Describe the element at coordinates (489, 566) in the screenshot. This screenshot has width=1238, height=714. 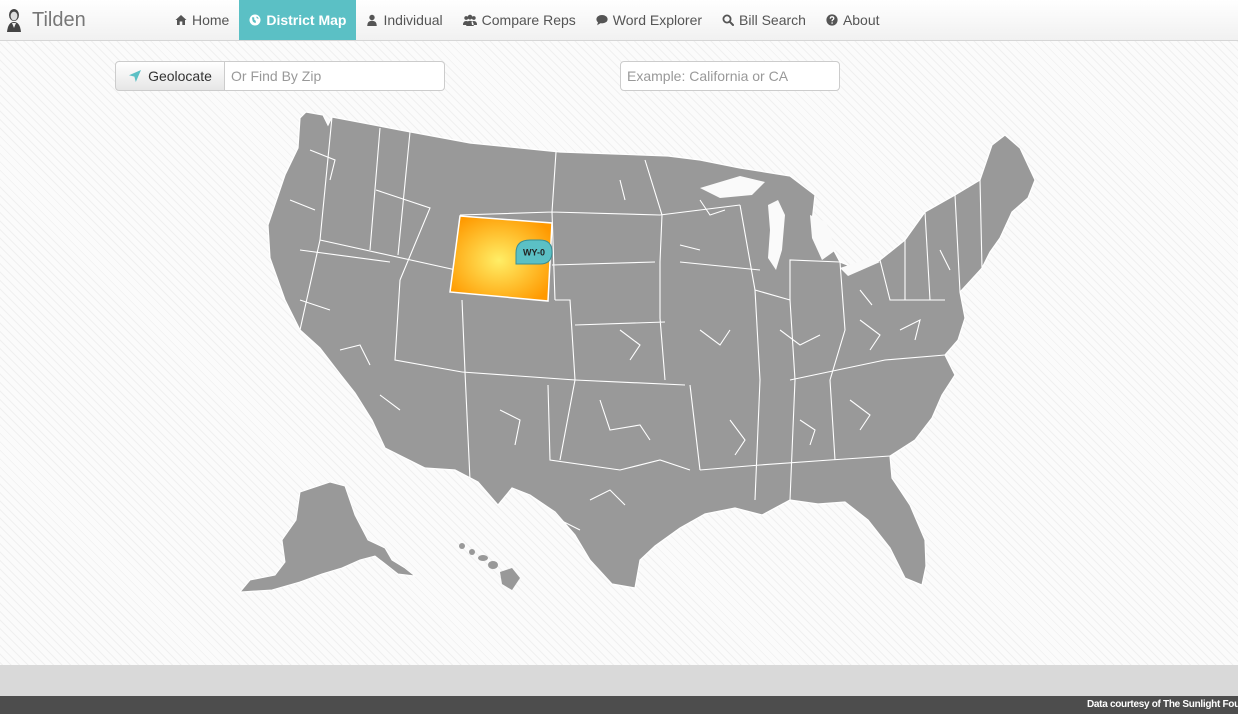
I see `hawaii` at that location.